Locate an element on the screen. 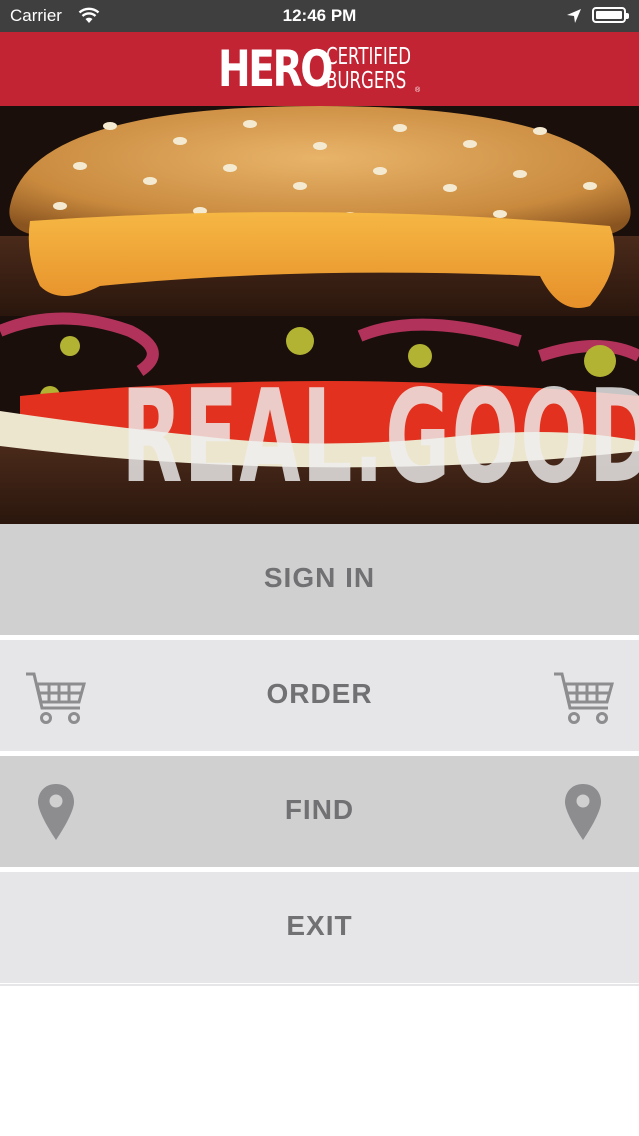  hero-certified-burgers-logo: HERO CERTIFIED BURGERS ® is located at coordinates (323, 69).